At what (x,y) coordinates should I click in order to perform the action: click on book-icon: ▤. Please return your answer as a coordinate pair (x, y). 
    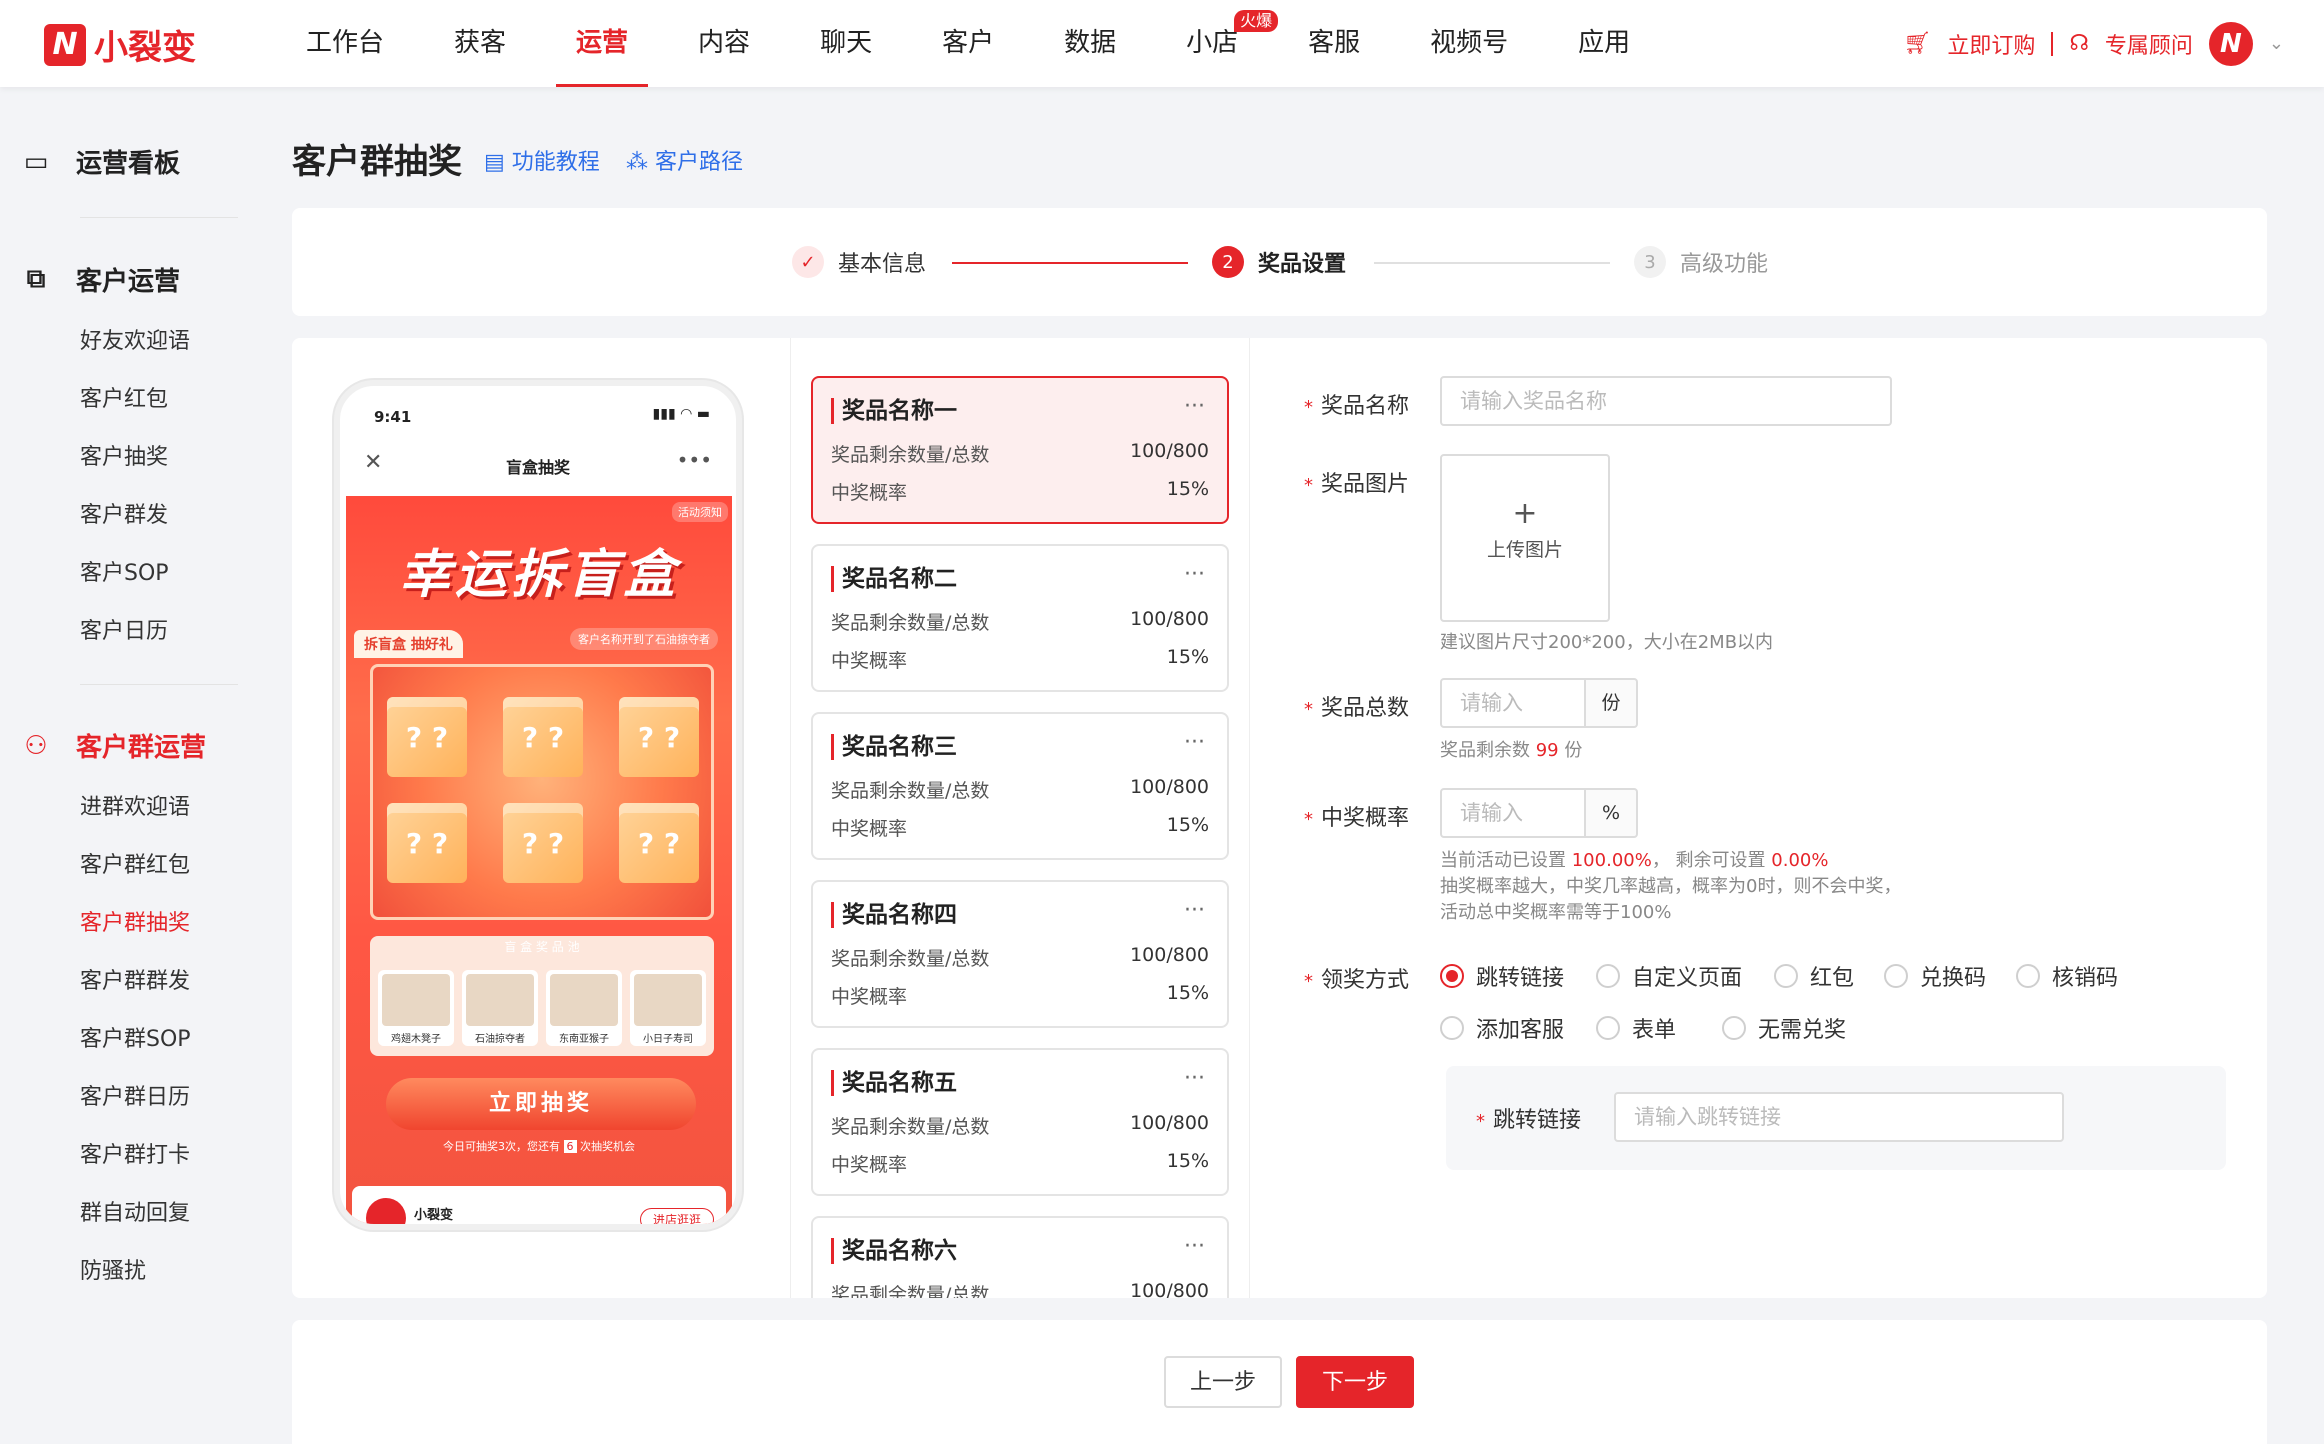
    Looking at the image, I should click on (498, 162).